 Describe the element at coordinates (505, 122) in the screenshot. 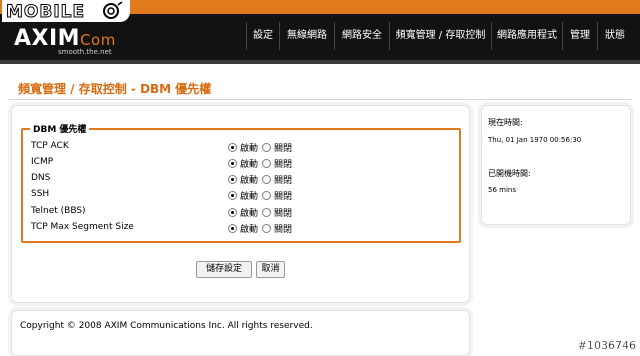

I see `current-time-label: 現在時間:` at that location.